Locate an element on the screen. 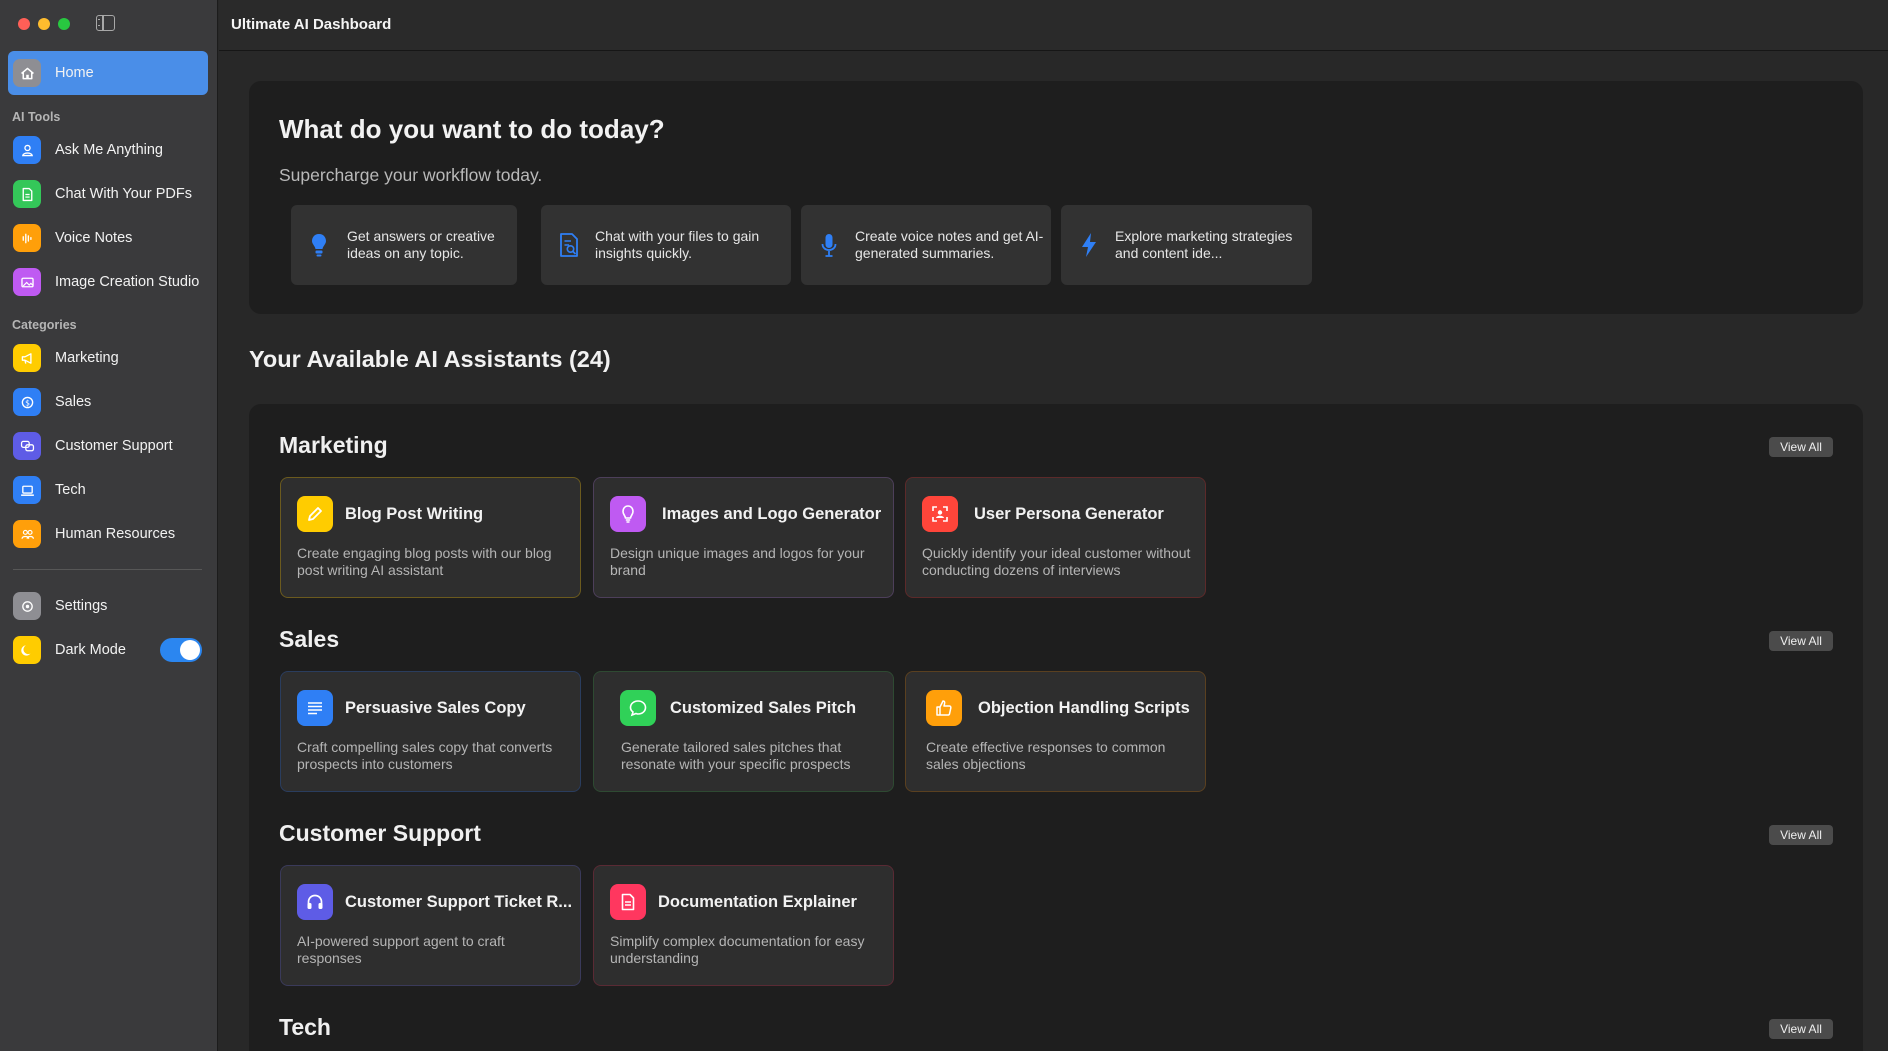 This screenshot has width=1888, height=1051. dollar-icon: $ is located at coordinates (27, 402).